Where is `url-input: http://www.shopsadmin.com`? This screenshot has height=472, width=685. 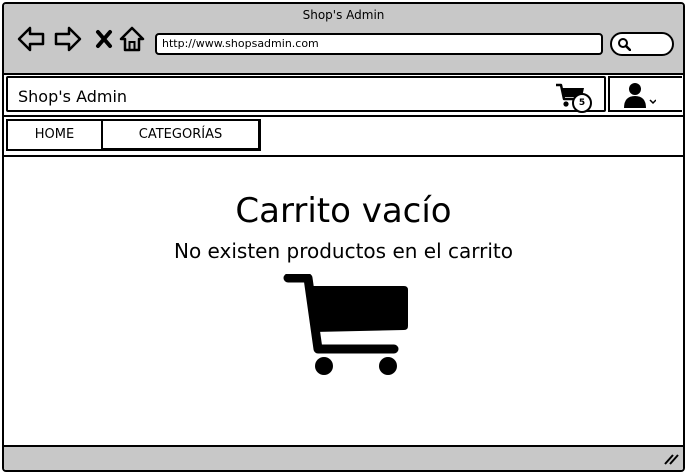
url-input: http://www.shopsadmin.com is located at coordinates (379, 44).